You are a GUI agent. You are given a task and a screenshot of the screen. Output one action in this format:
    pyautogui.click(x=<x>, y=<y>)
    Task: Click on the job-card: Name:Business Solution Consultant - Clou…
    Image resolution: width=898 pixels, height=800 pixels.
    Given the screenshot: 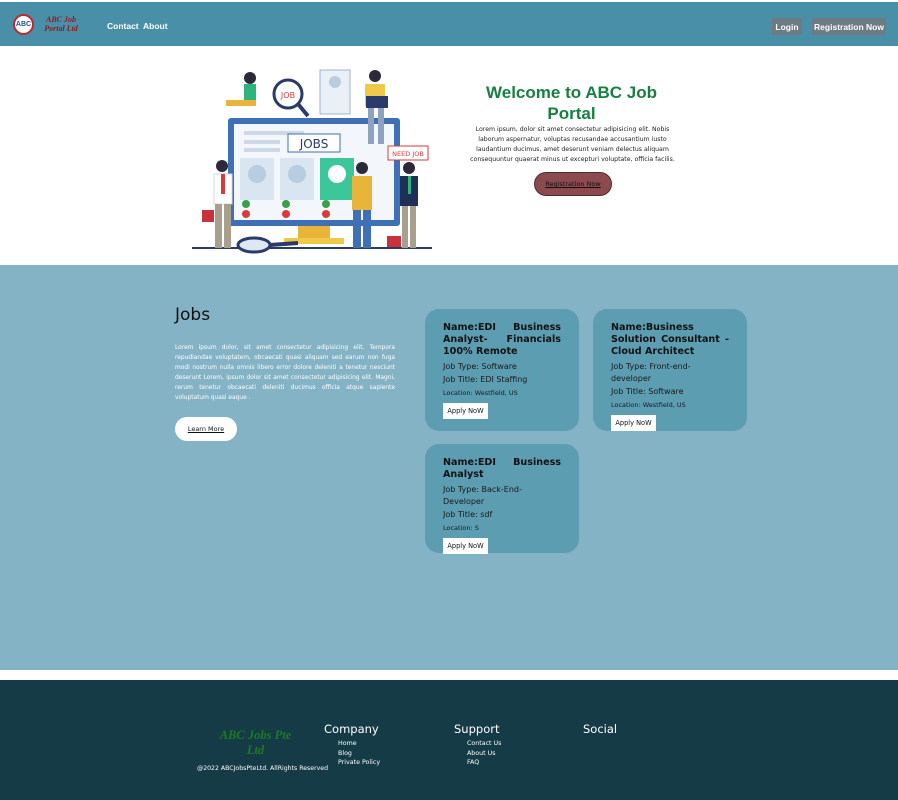 What is the action you would take?
    pyautogui.click(x=670, y=370)
    